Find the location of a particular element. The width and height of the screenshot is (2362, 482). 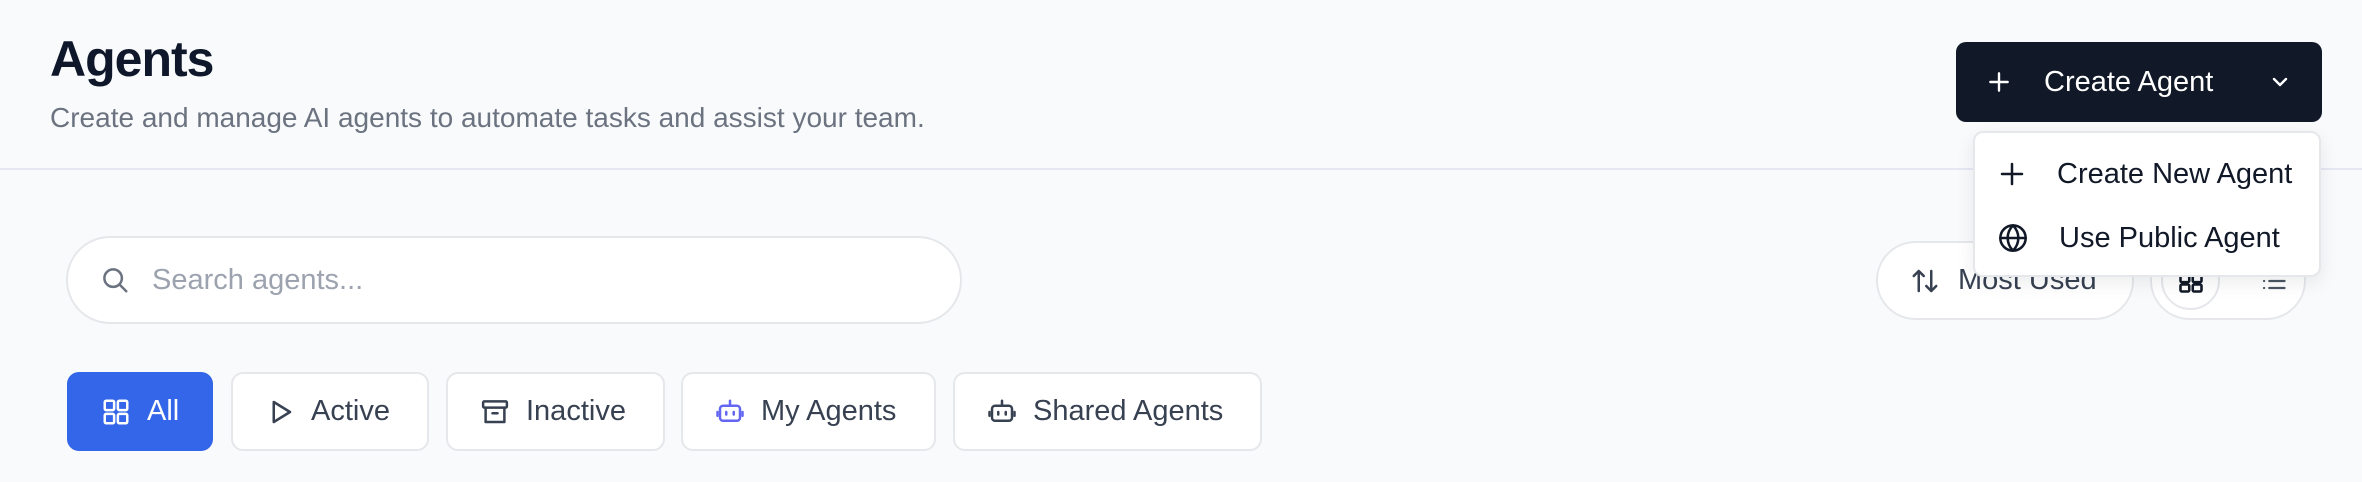

menu-item-create-new-agent: Create New Agent is located at coordinates (2147, 174).